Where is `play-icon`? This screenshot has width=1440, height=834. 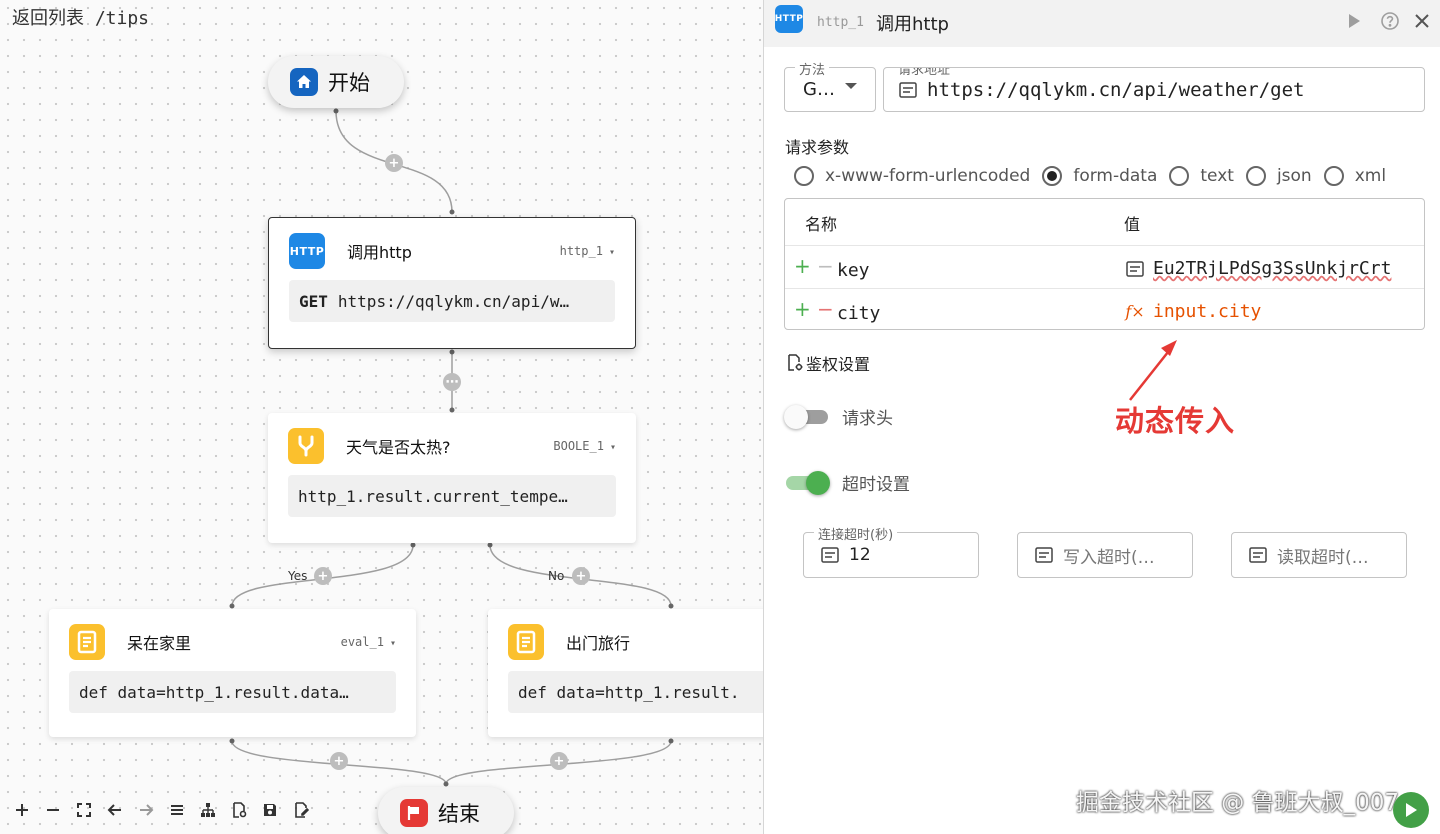
play-icon is located at coordinates (1411, 810).